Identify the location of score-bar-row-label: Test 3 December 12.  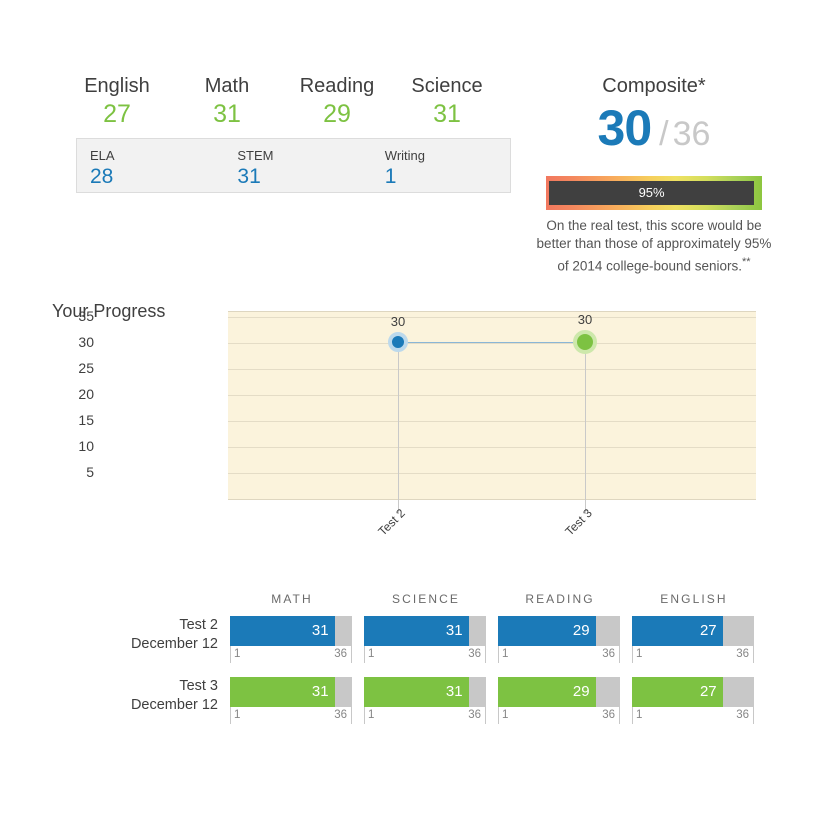
(109, 696).